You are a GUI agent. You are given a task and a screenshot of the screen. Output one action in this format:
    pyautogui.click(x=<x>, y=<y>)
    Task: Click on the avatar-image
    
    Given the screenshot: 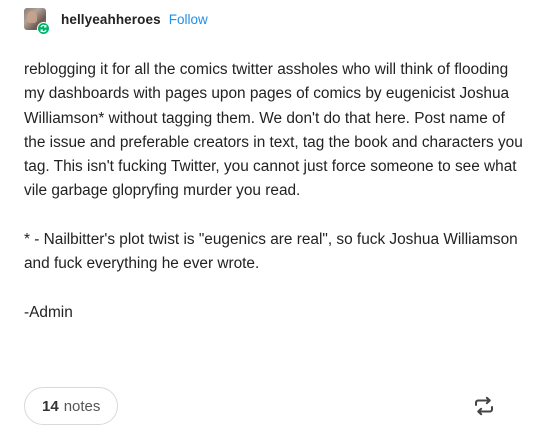 What is the action you would take?
    pyautogui.click(x=32, y=17)
    